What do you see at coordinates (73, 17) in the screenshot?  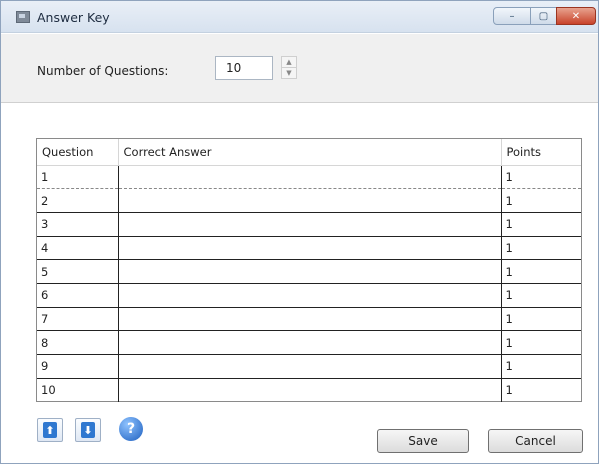 I see `window-title: Answer Key` at bounding box center [73, 17].